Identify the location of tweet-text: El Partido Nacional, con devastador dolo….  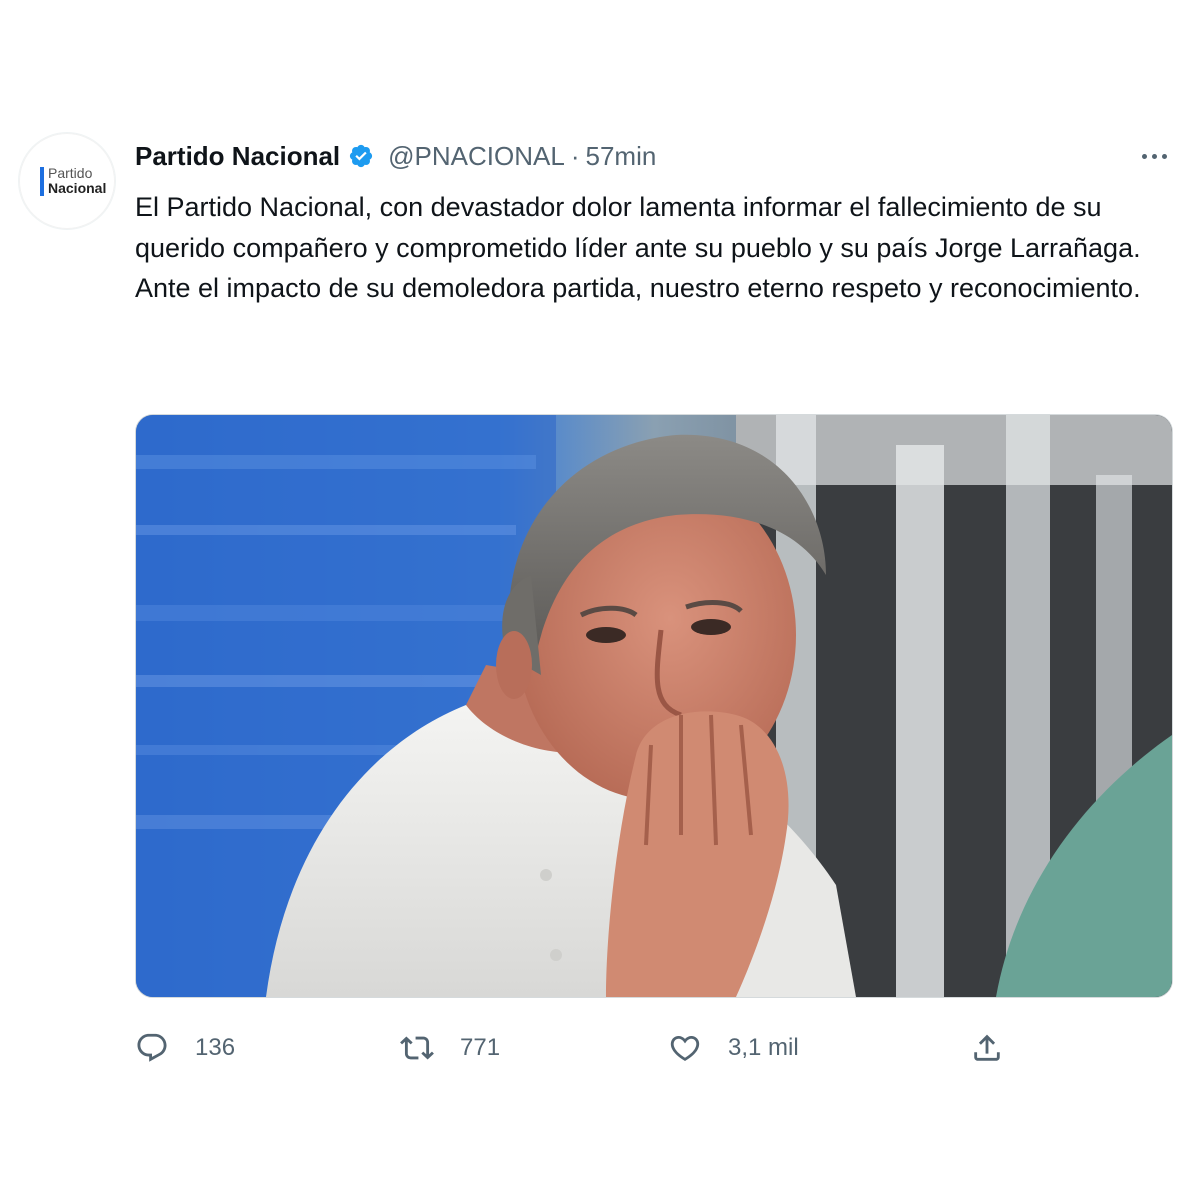
(655, 248).